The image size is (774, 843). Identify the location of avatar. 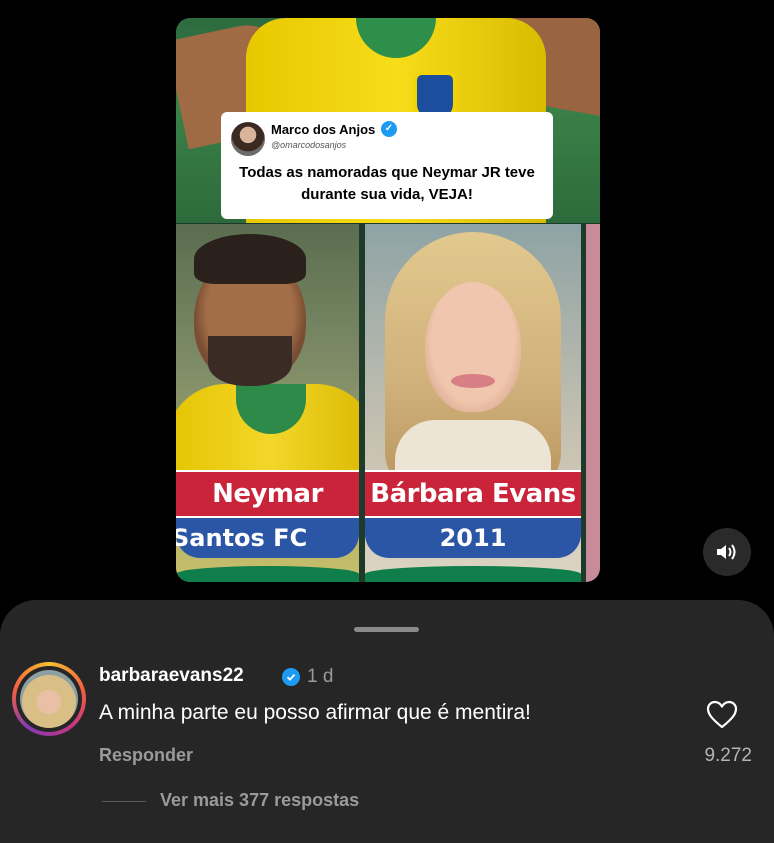
(49, 699).